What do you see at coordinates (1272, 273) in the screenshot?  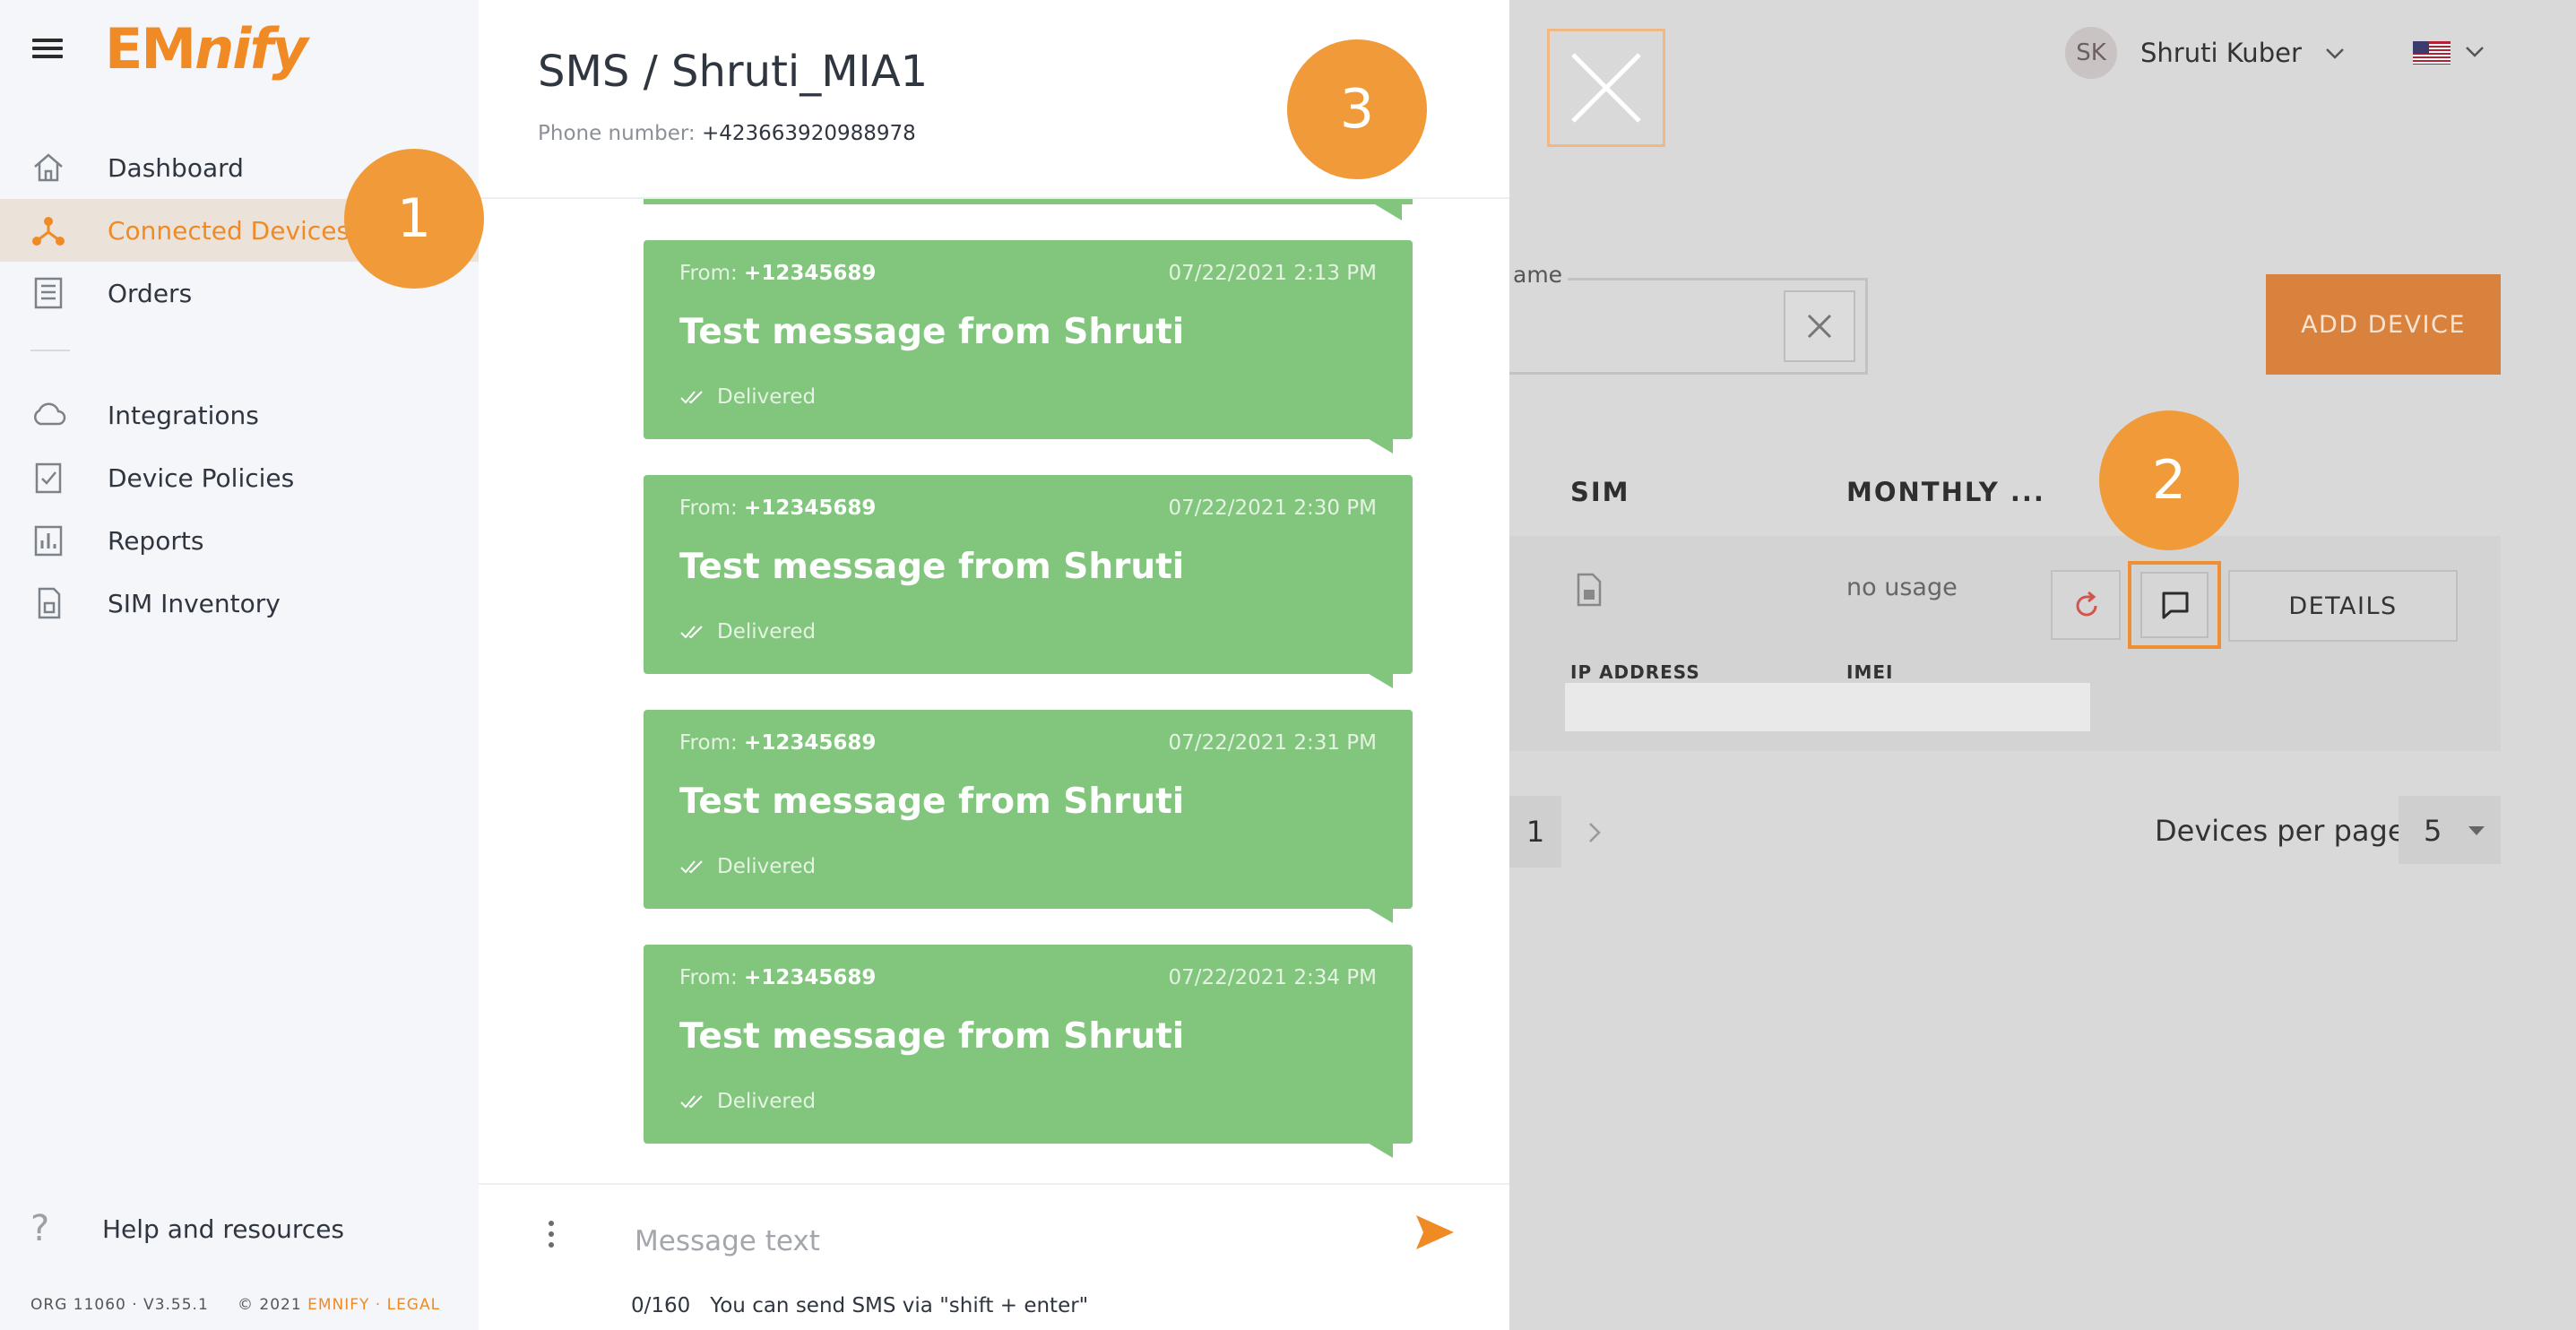 I see `message-time: 07/22/2021 2:13 PM` at bounding box center [1272, 273].